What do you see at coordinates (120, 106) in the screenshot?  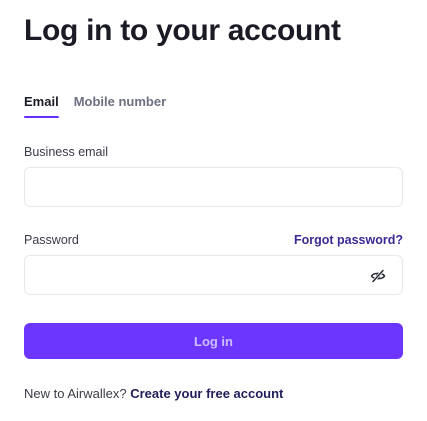 I see `tab-mobile-number: Mobile number` at bounding box center [120, 106].